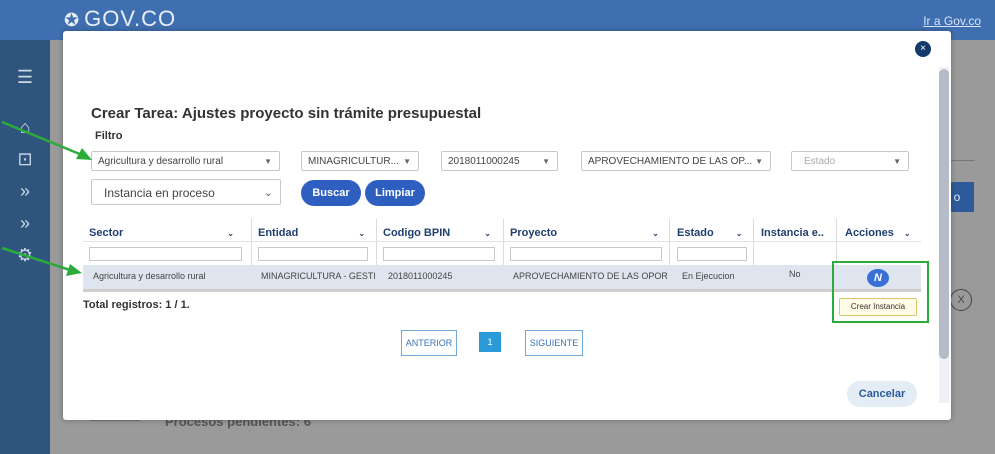  What do you see at coordinates (120, 19) in the screenshot?
I see `gov-logo: ✪ GOV.CO` at bounding box center [120, 19].